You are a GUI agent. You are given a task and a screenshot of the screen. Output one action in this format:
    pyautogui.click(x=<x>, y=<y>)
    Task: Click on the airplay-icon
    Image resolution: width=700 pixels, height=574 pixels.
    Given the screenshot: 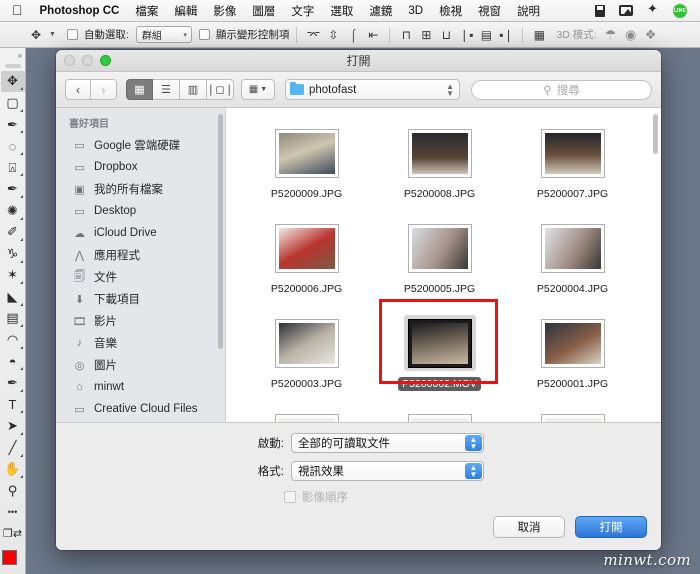 What is the action you would take?
    pyautogui.click(x=626, y=10)
    